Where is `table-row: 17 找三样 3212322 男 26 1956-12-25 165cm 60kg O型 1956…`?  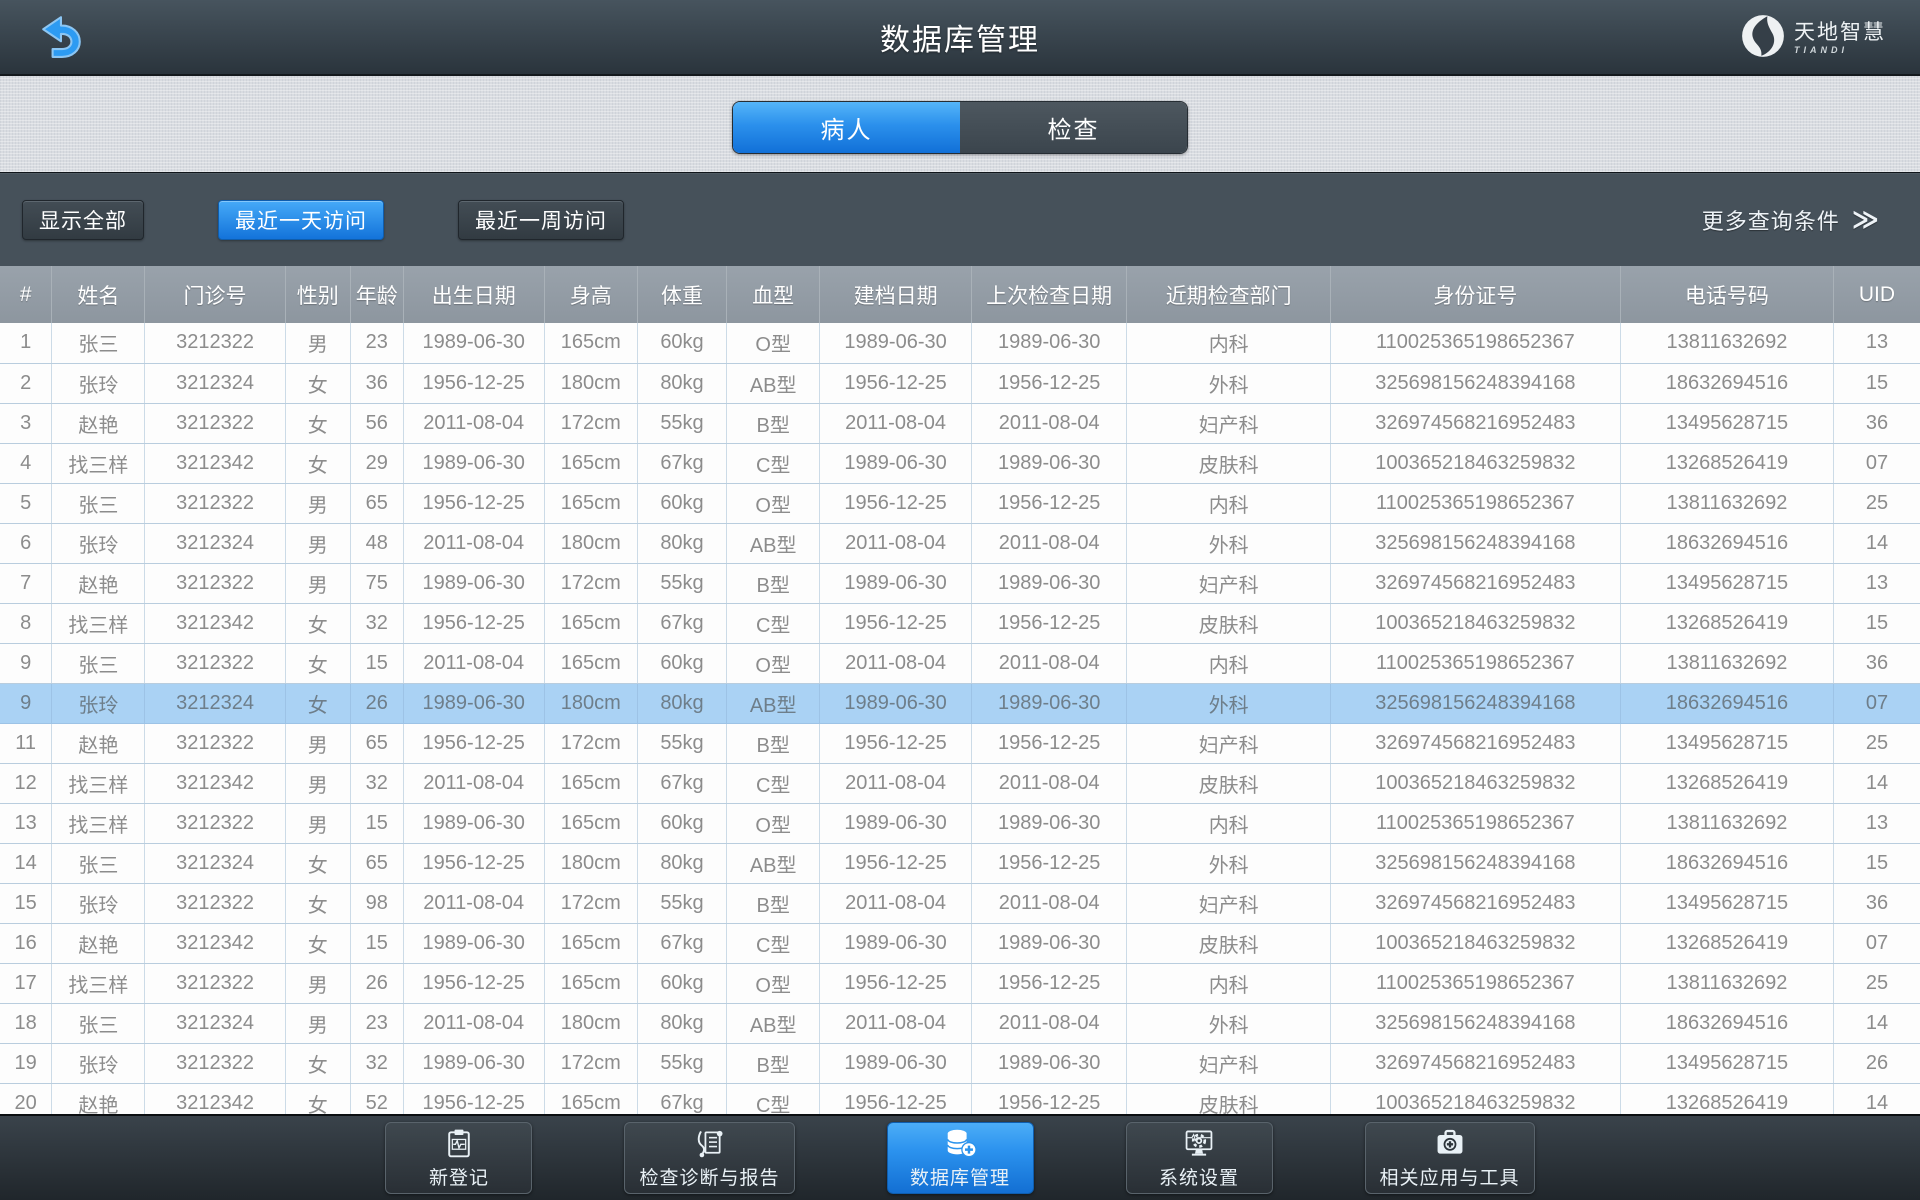
table-row: 17 找三样 3212322 男 26 1956-12-25 165cm 60kg O型 1956… is located at coordinates (960, 983).